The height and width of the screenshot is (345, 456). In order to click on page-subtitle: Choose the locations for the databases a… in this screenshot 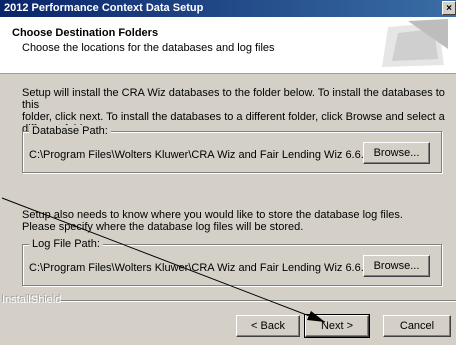, I will do `click(148, 48)`.